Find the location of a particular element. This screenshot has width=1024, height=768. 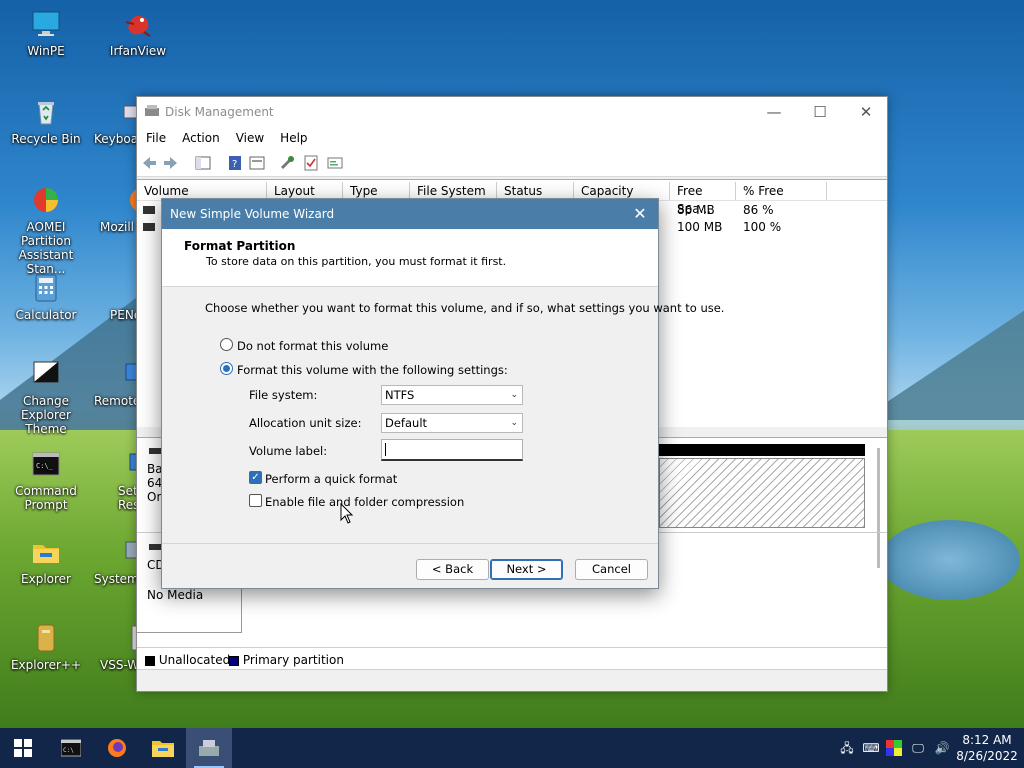

monitor-icon is located at coordinates (46, 23).